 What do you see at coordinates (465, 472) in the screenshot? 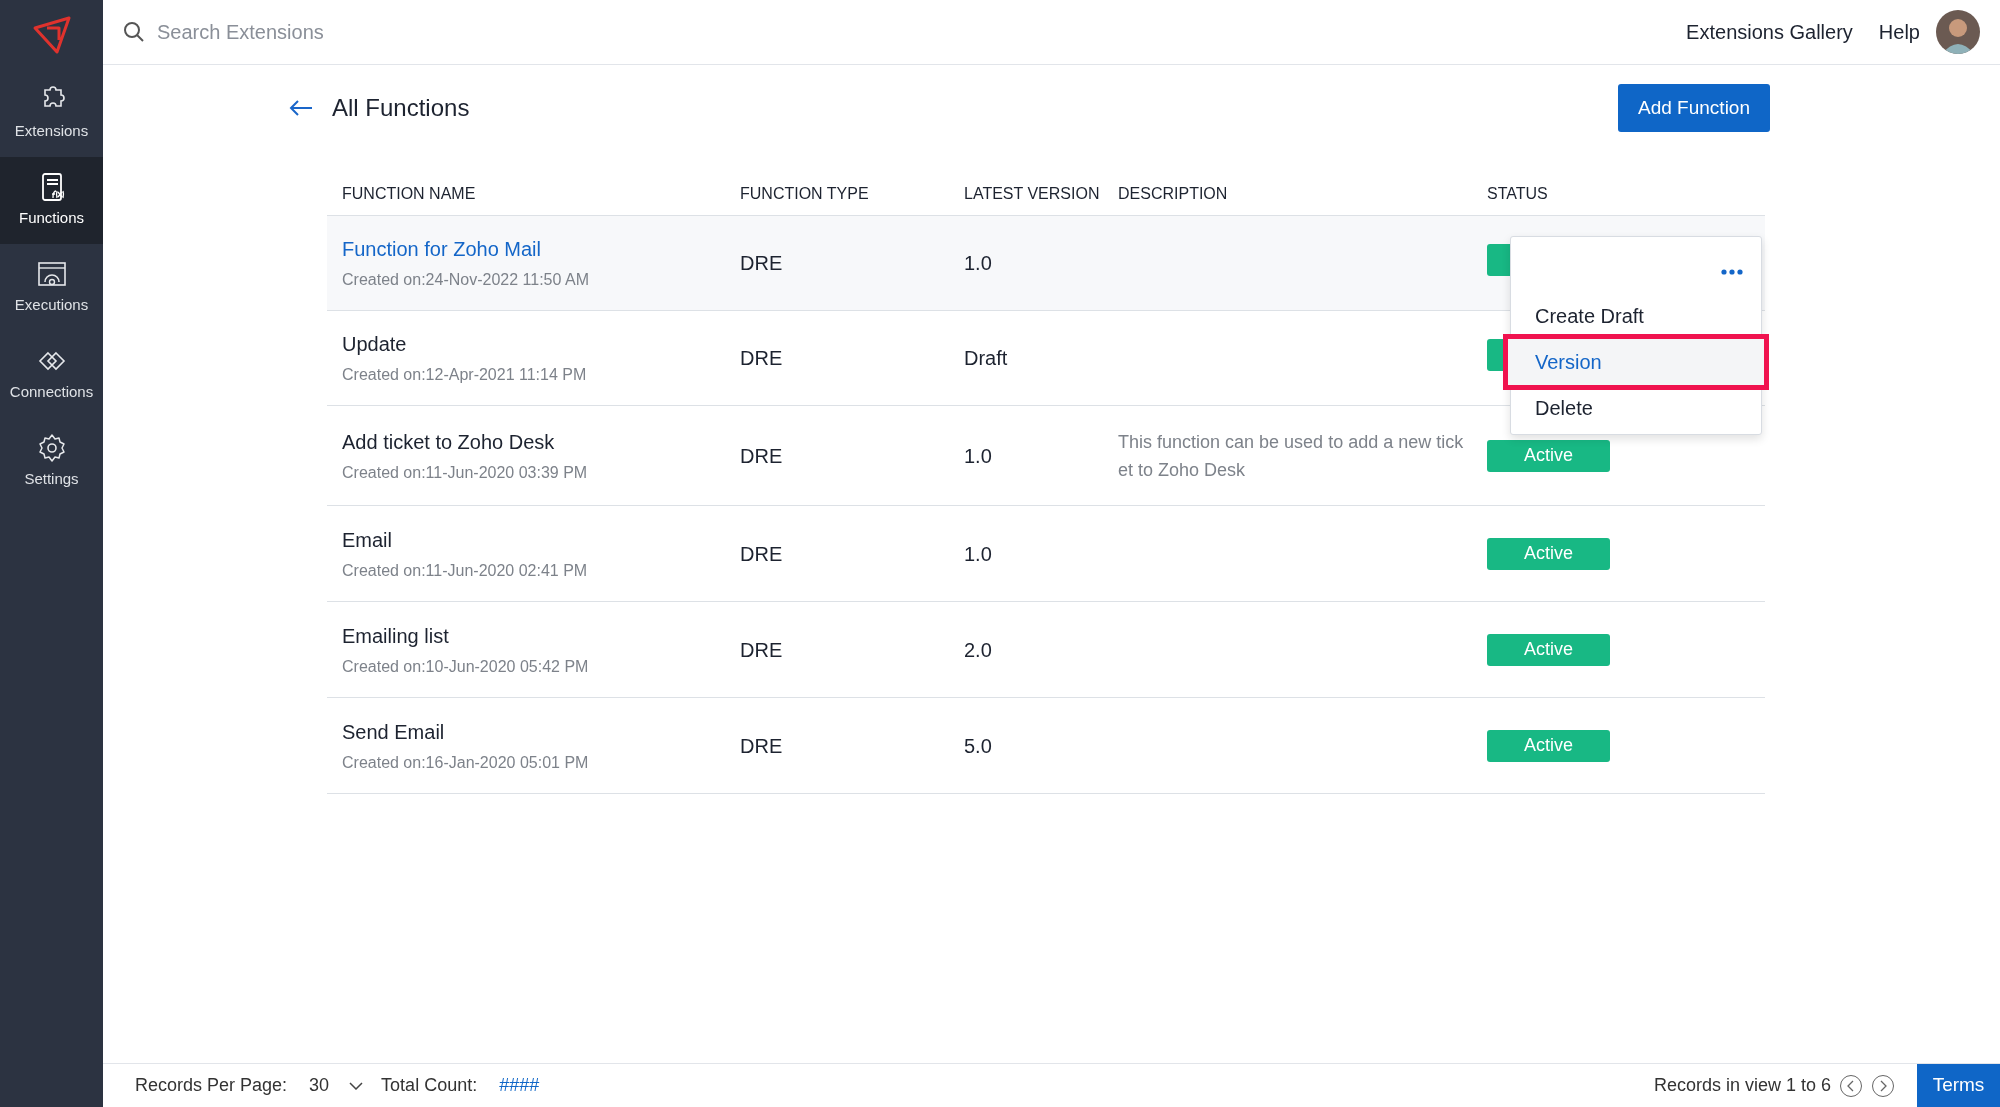
I see `created-date: Created on:11-Jun-2020 03:39 PM` at bounding box center [465, 472].